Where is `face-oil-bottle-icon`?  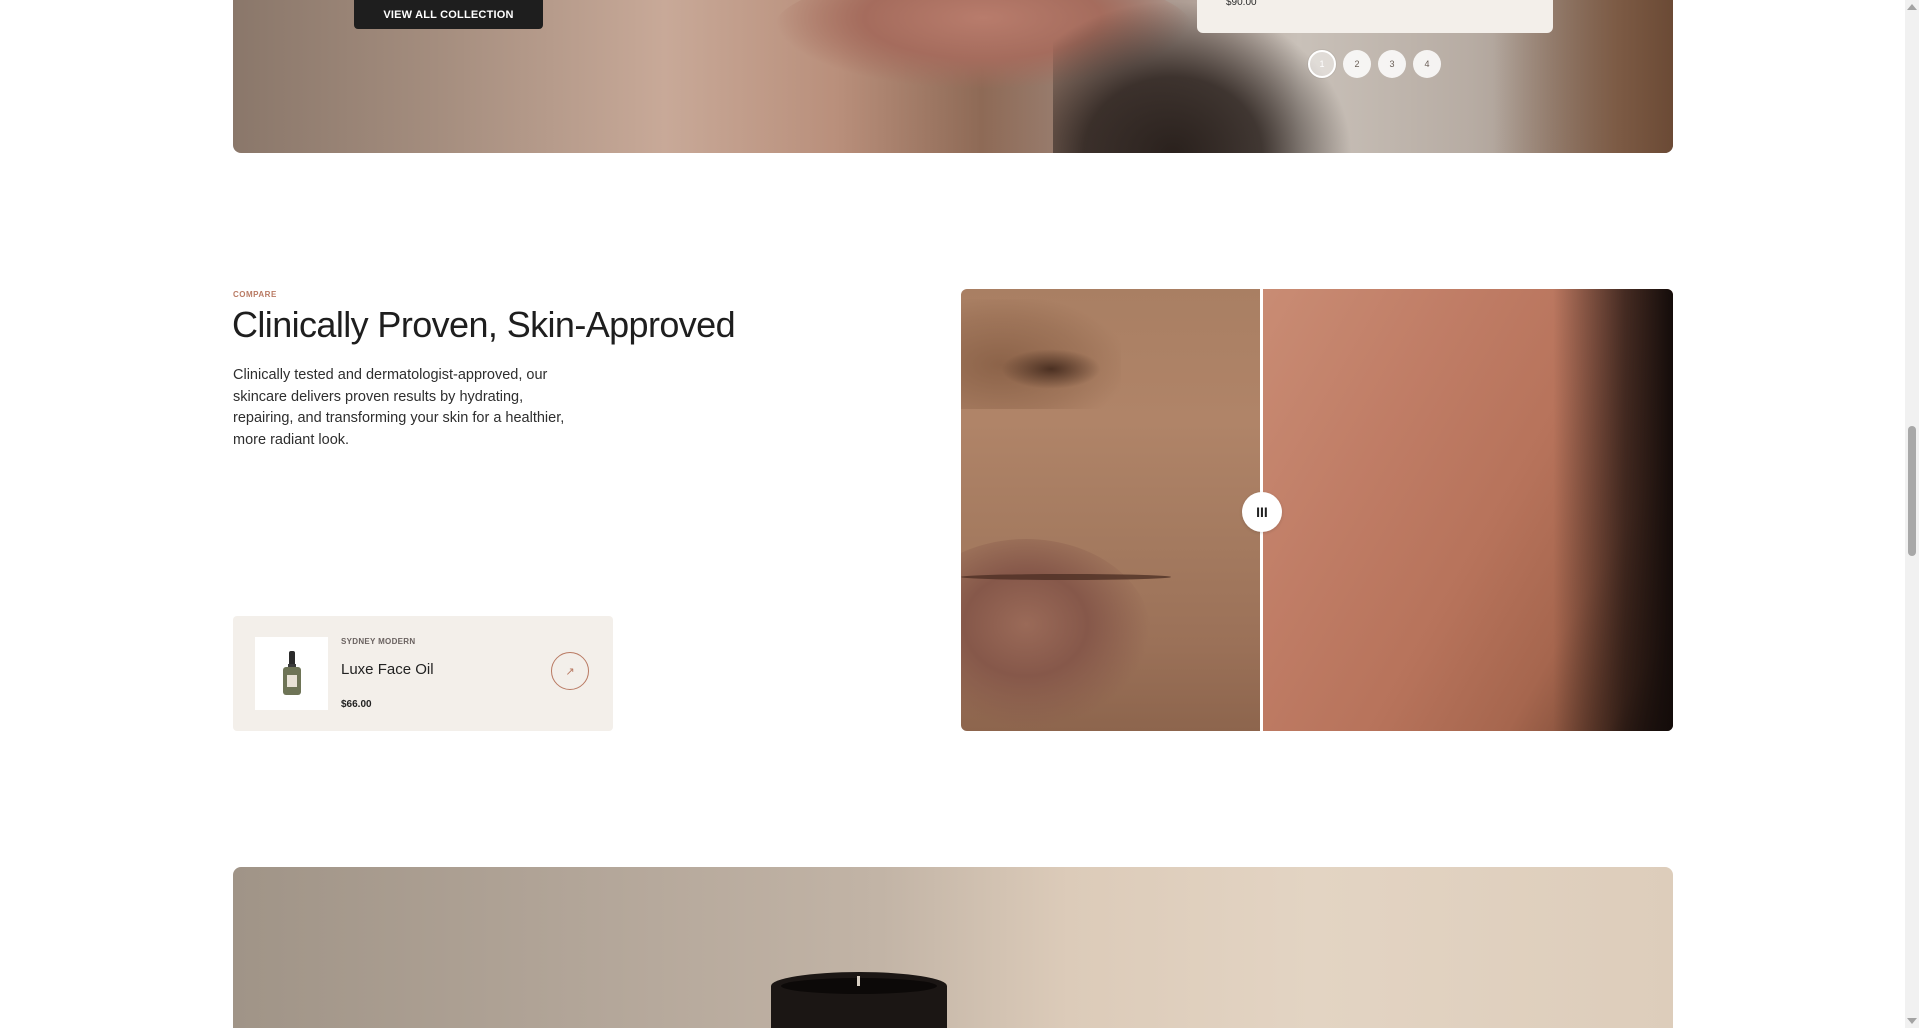
face-oil-bottle-icon is located at coordinates (292, 673).